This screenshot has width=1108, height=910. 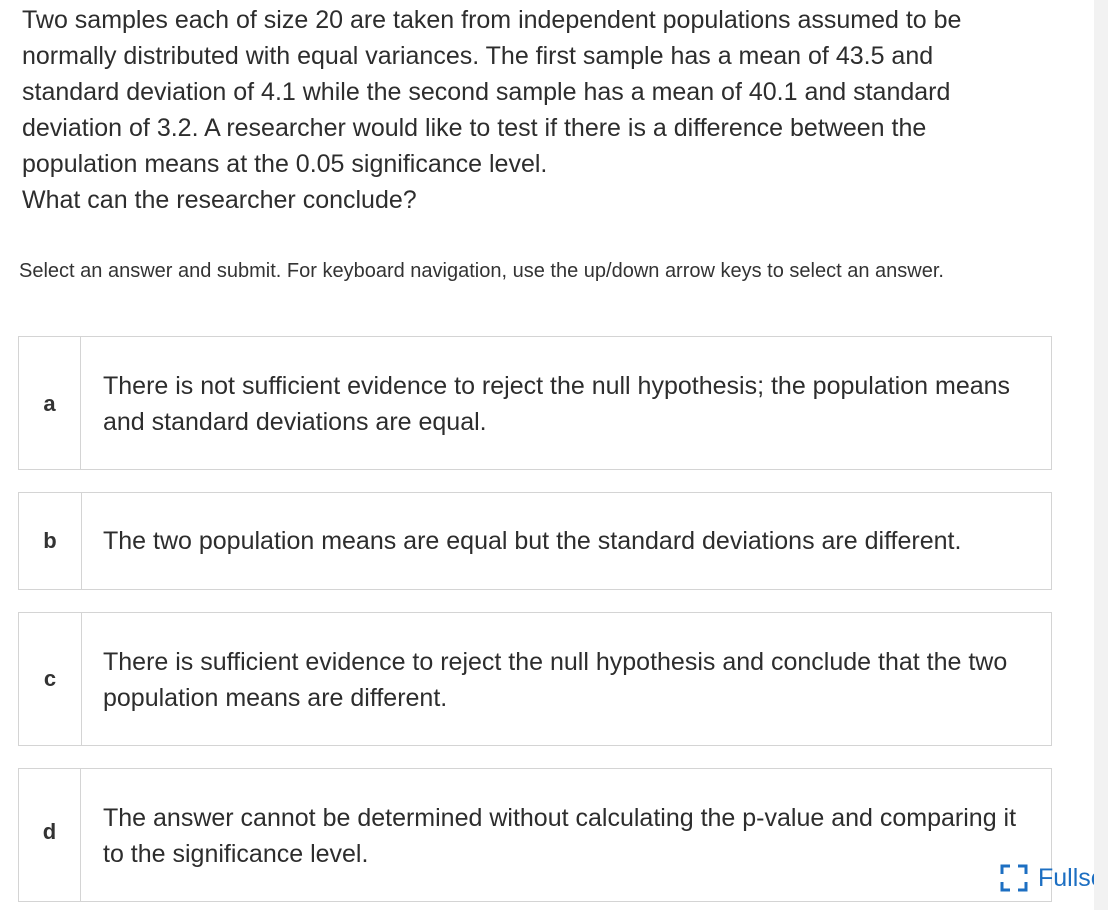 What do you see at coordinates (50, 403) in the screenshot?
I see `option-letter: a` at bounding box center [50, 403].